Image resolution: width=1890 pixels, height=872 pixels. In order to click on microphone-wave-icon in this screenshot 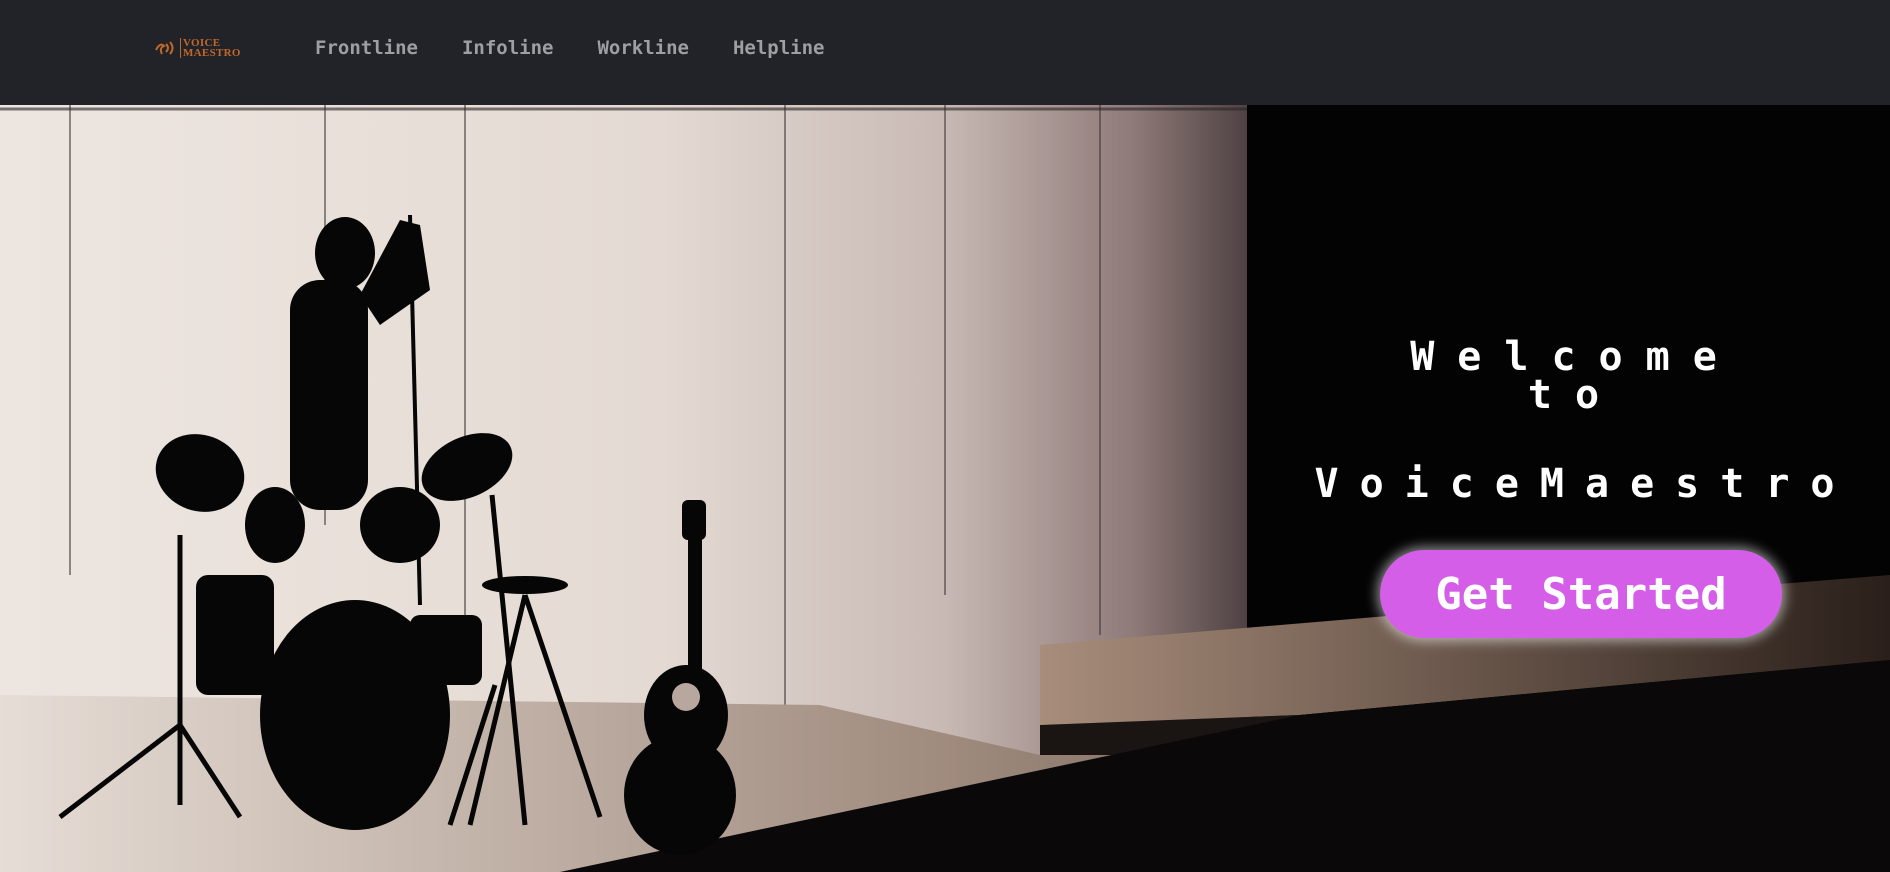, I will do `click(164, 48)`.